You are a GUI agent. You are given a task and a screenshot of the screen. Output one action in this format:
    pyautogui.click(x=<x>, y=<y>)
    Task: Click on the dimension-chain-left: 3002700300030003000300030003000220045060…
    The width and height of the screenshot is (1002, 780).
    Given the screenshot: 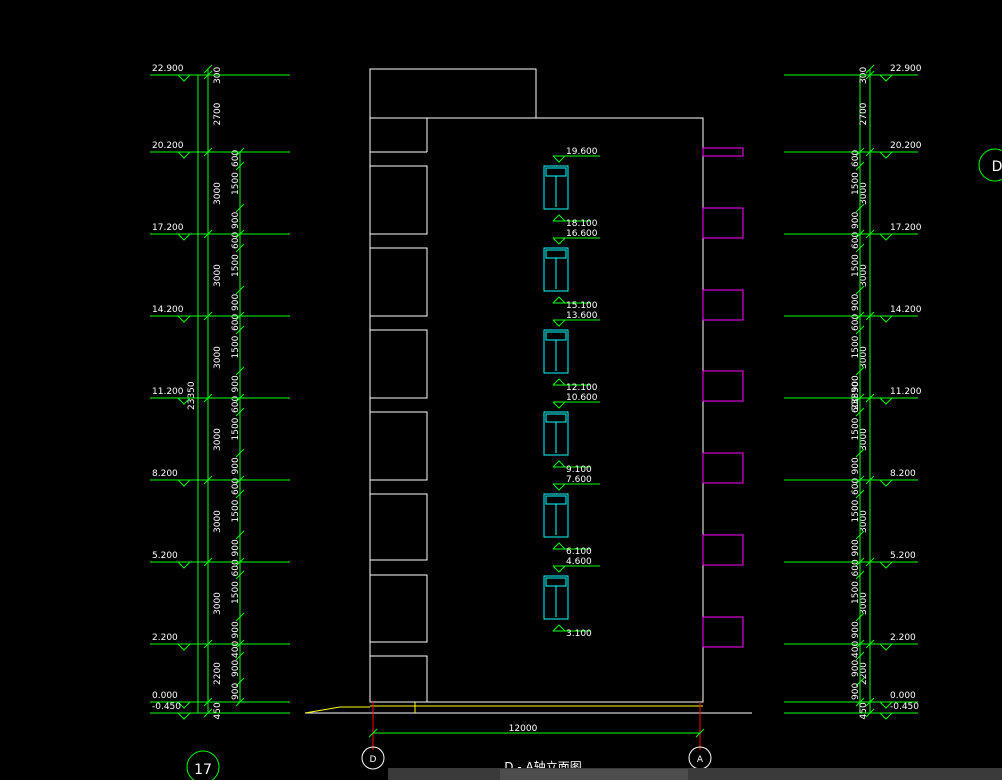 What is the action you would take?
    pyautogui.click(x=216, y=392)
    